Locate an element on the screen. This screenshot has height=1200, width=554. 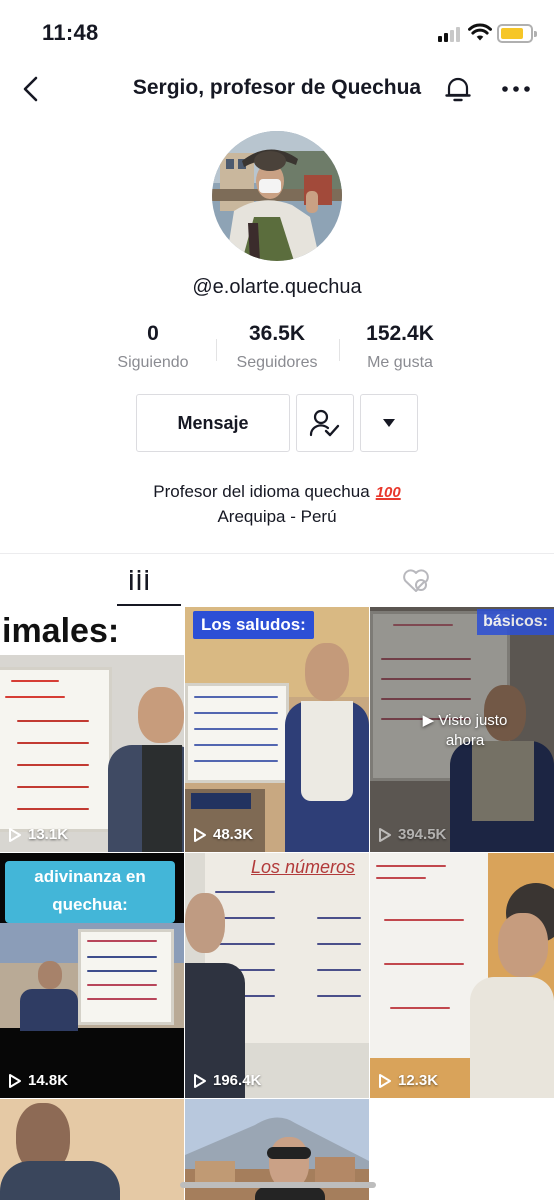
active-tab-indicator is located at coordinates (149, 605).